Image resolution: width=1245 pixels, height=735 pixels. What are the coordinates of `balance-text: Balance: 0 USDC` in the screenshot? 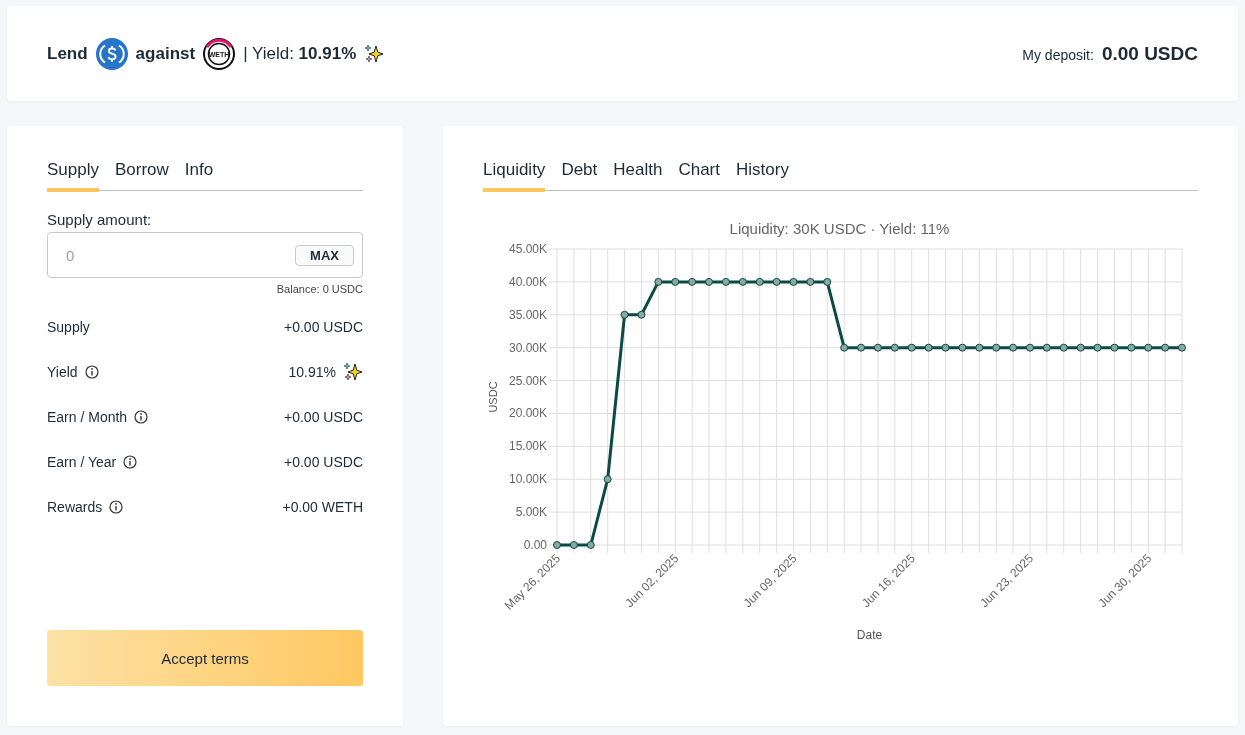 It's located at (319, 289).